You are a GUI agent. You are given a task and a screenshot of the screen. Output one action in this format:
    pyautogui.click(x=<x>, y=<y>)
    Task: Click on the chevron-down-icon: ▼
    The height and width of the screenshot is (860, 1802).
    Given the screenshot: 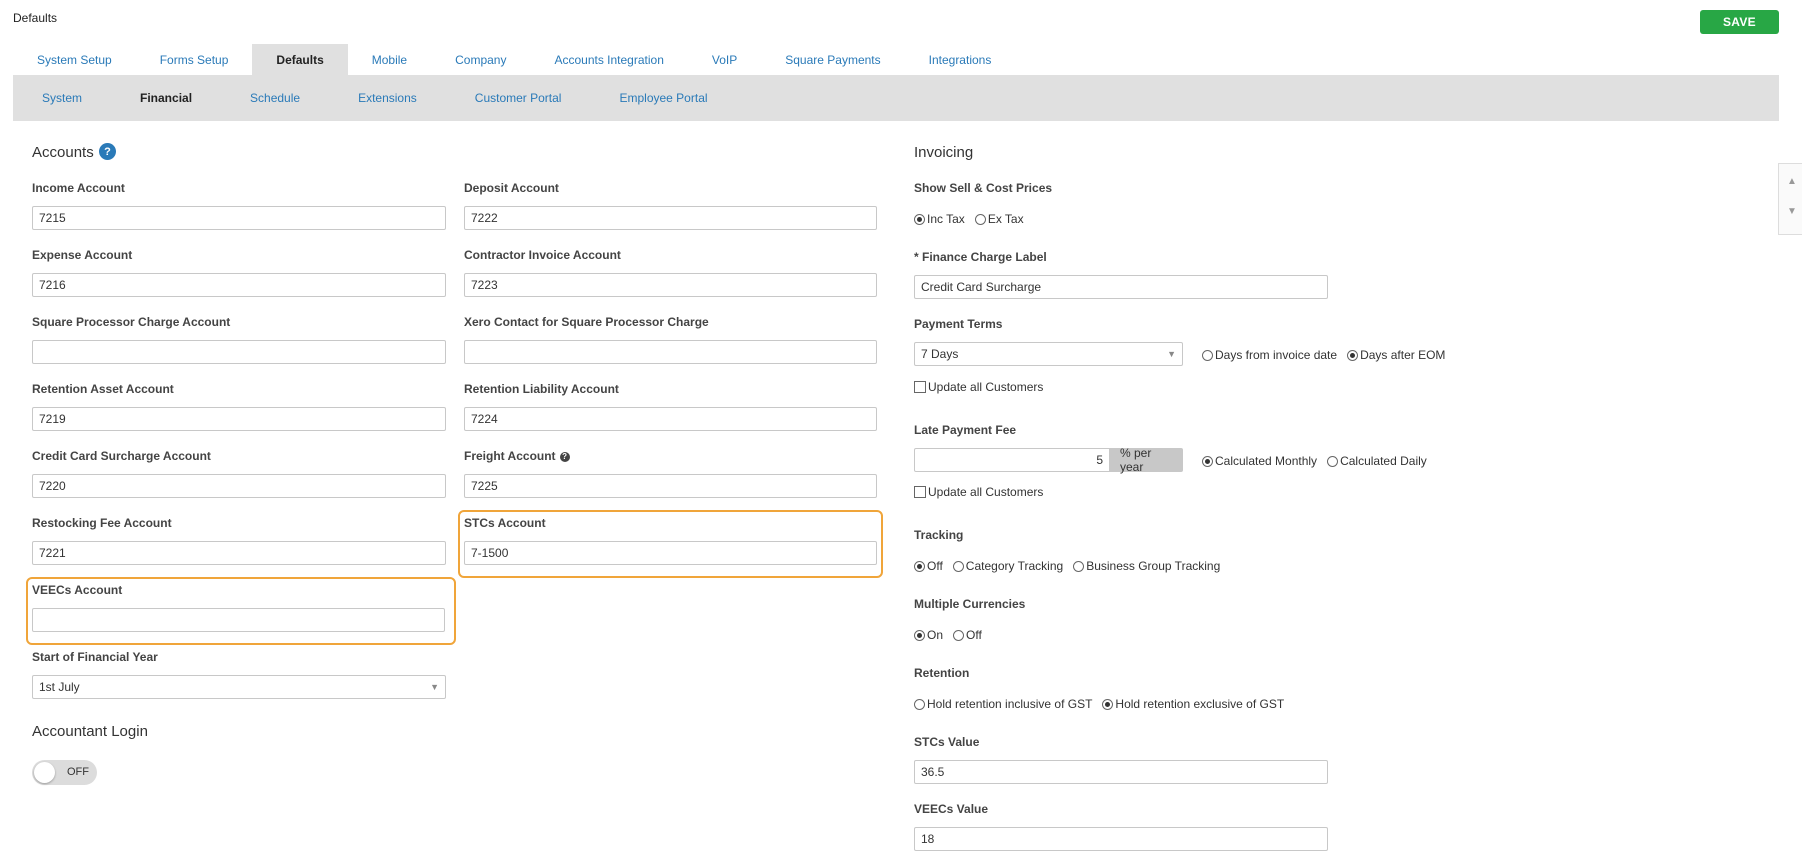 What is the action you would take?
    pyautogui.click(x=1171, y=354)
    